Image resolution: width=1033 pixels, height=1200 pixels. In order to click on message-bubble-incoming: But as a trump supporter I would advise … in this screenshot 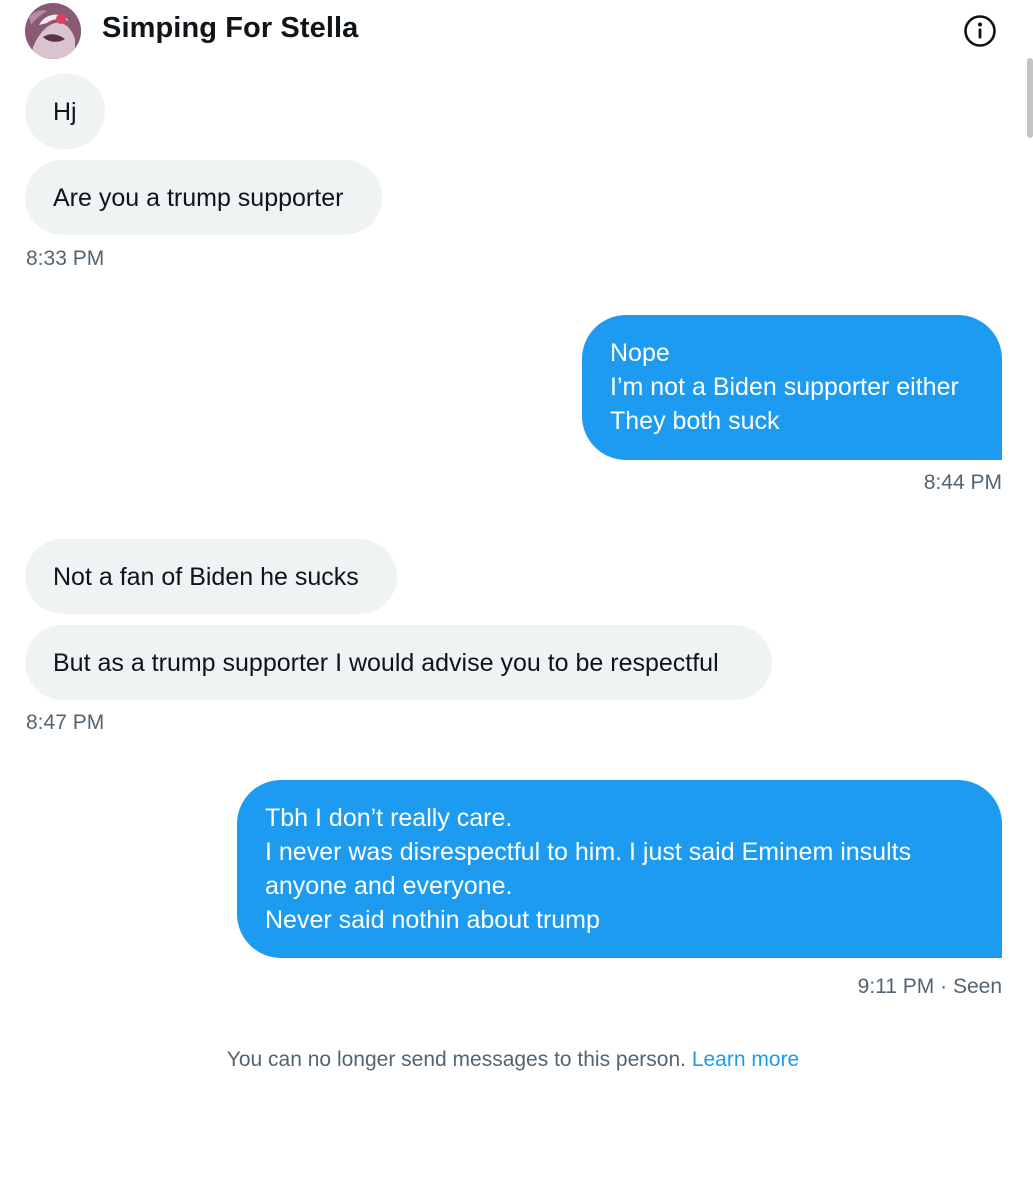, I will do `click(398, 662)`.